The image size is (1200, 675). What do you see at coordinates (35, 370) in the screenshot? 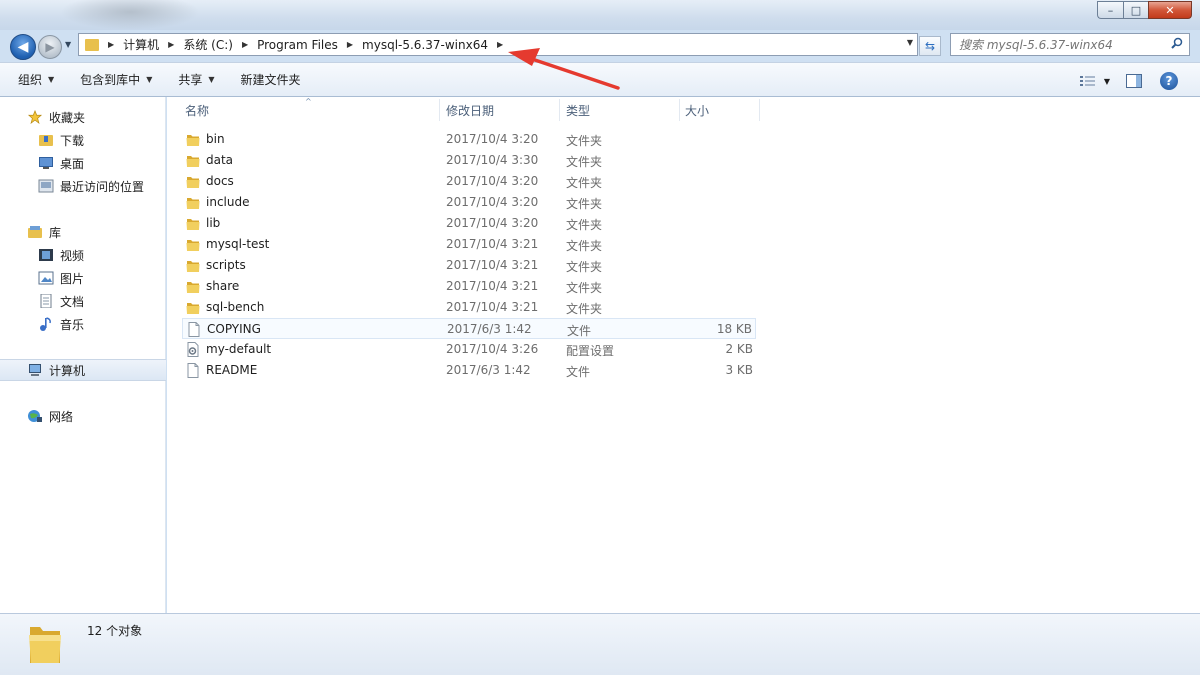
I see `computer-icon` at bounding box center [35, 370].